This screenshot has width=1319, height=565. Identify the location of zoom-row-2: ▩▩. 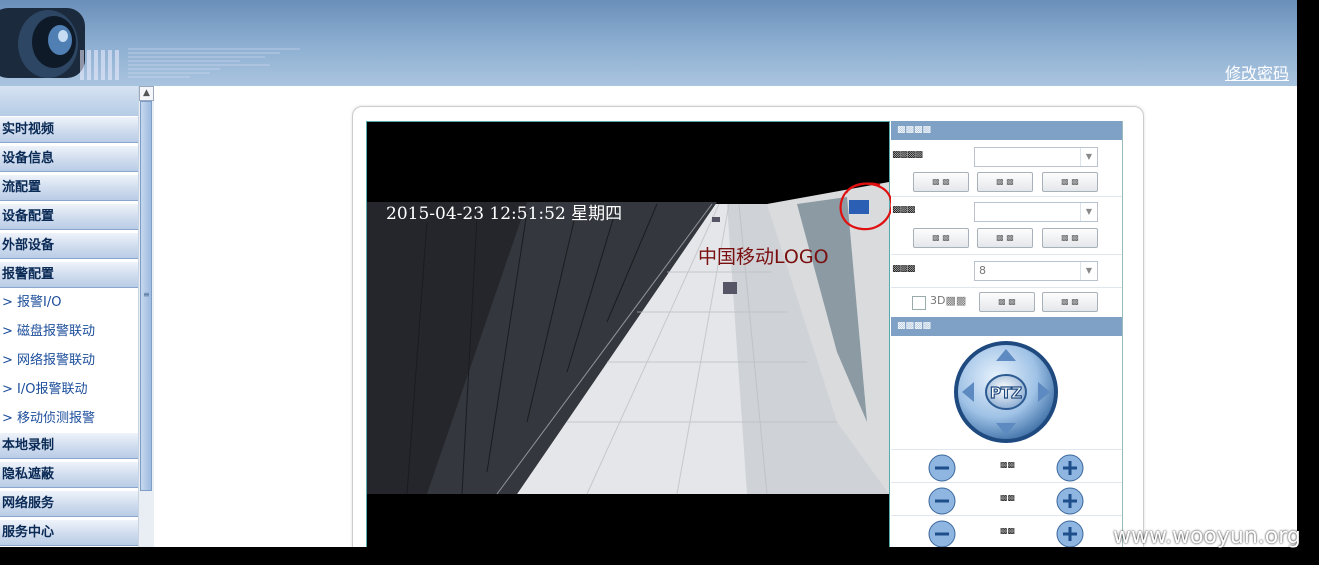
(1006, 499).